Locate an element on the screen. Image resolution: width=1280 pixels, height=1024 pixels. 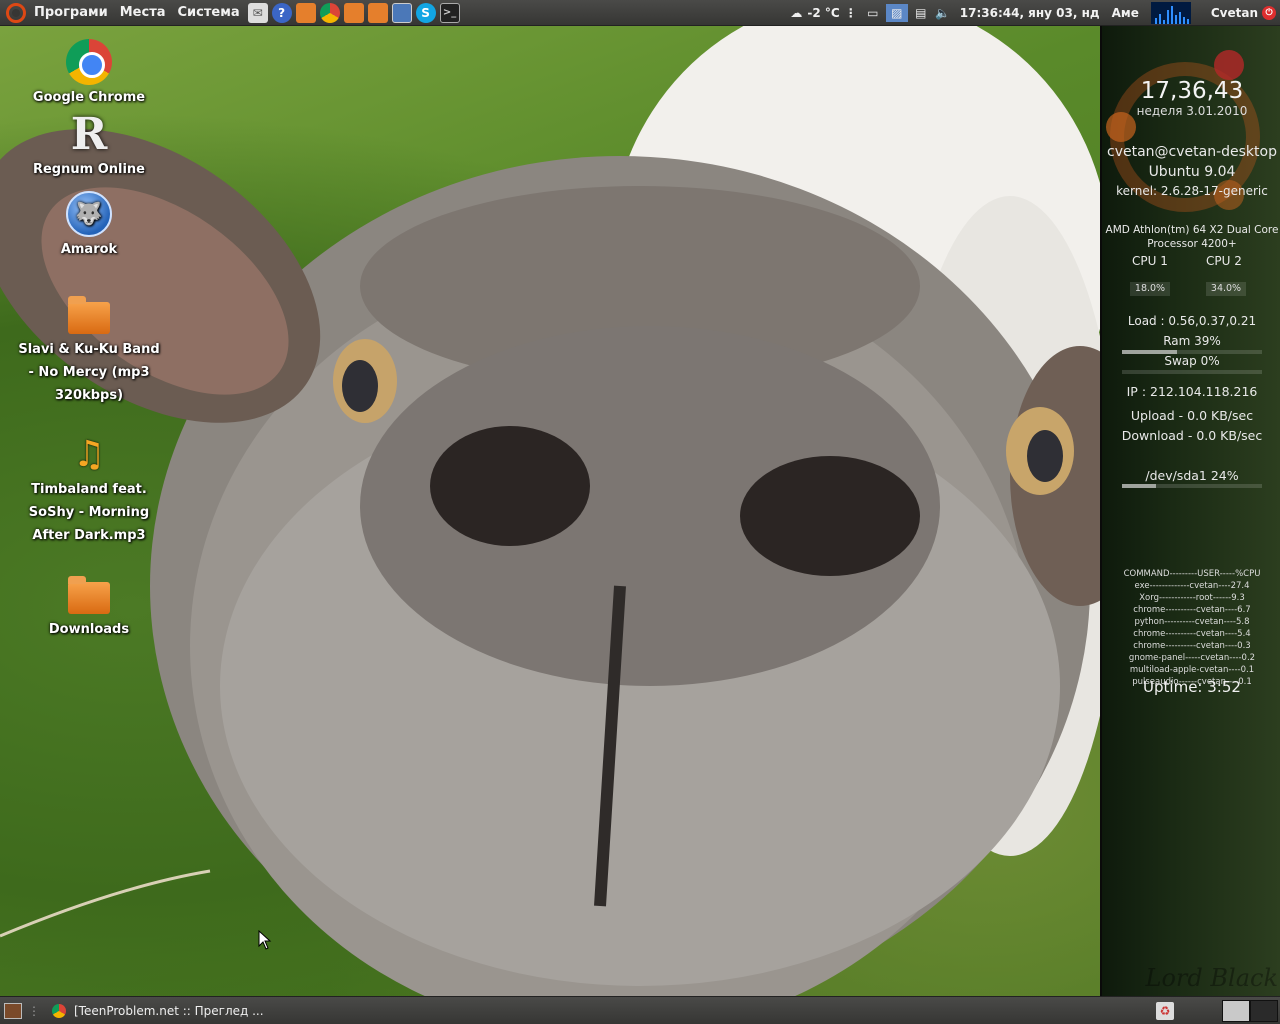
keyboard-layout: Аме is located at coordinates (1125, 13).